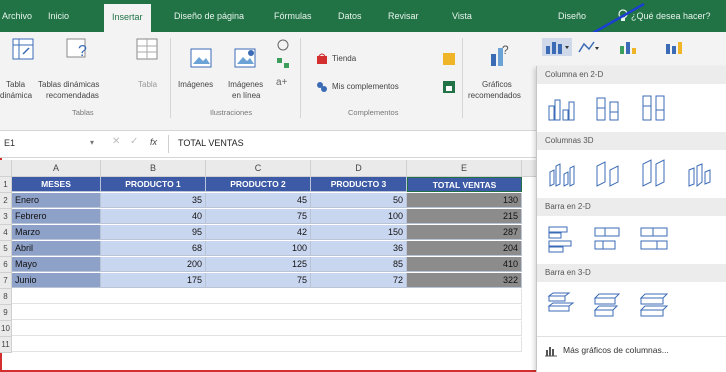 The height and width of the screenshot is (372, 726). Describe the element at coordinates (654, 173) in the screenshot. I see `3d-stacked-100-column-option-icon` at that location.